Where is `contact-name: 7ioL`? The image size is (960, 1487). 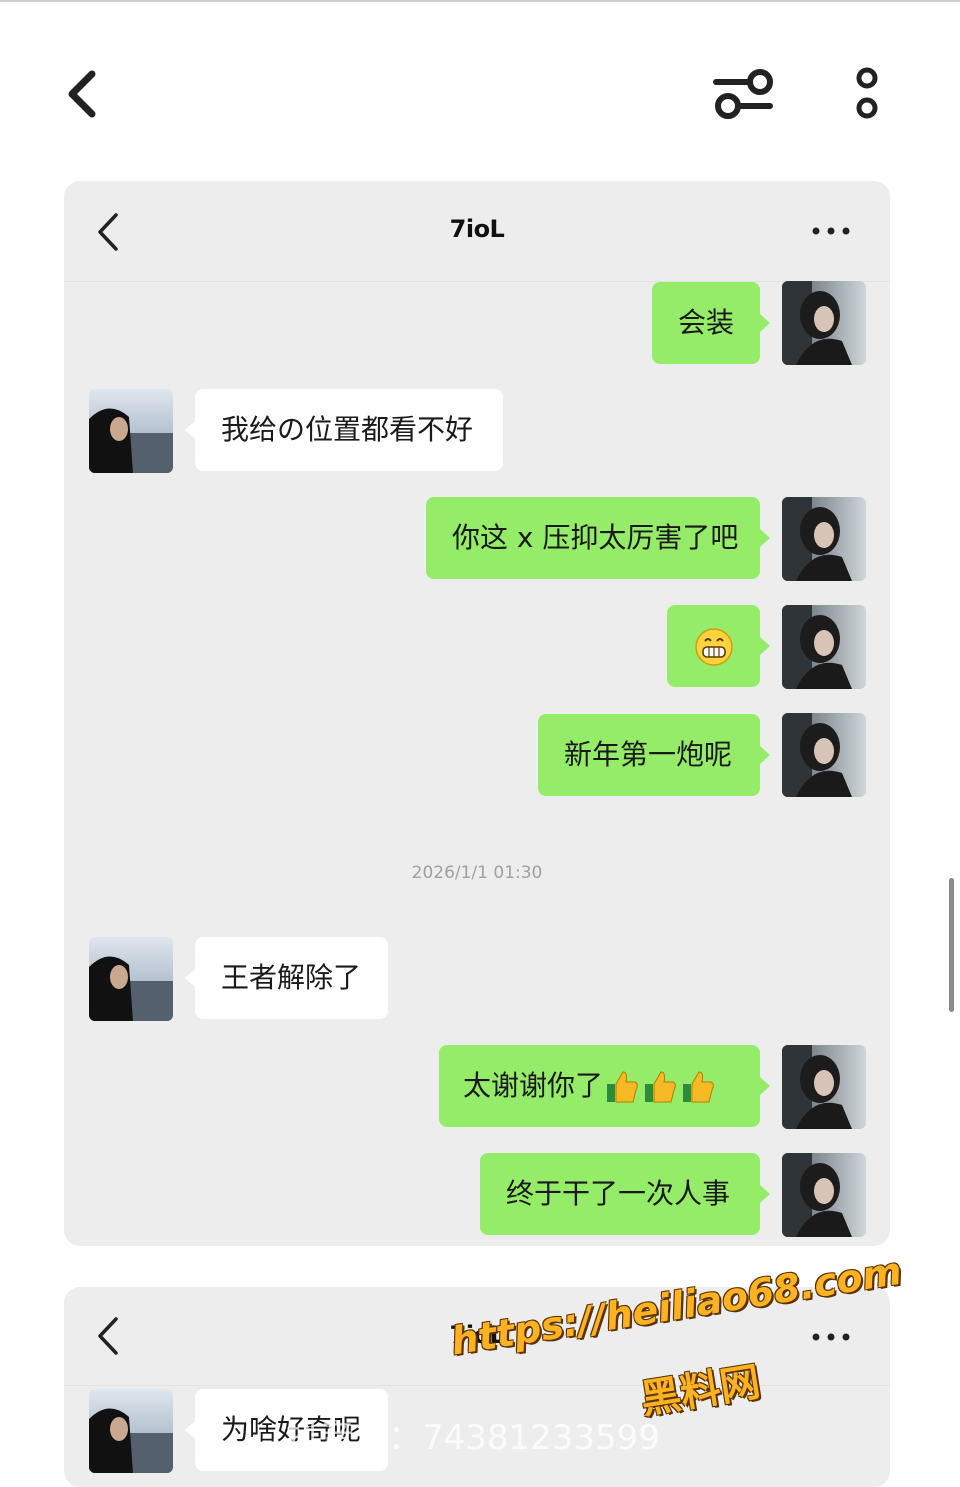
contact-name: 7ioL is located at coordinates (477, 229).